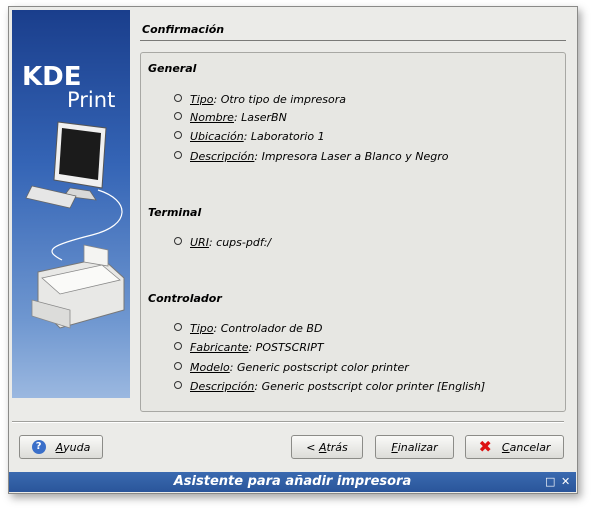 Image resolution: width=600 pixels, height=517 pixels. I want to click on window-titlebar: Asistente para añadir impresora □ ✕, so click(292, 482).